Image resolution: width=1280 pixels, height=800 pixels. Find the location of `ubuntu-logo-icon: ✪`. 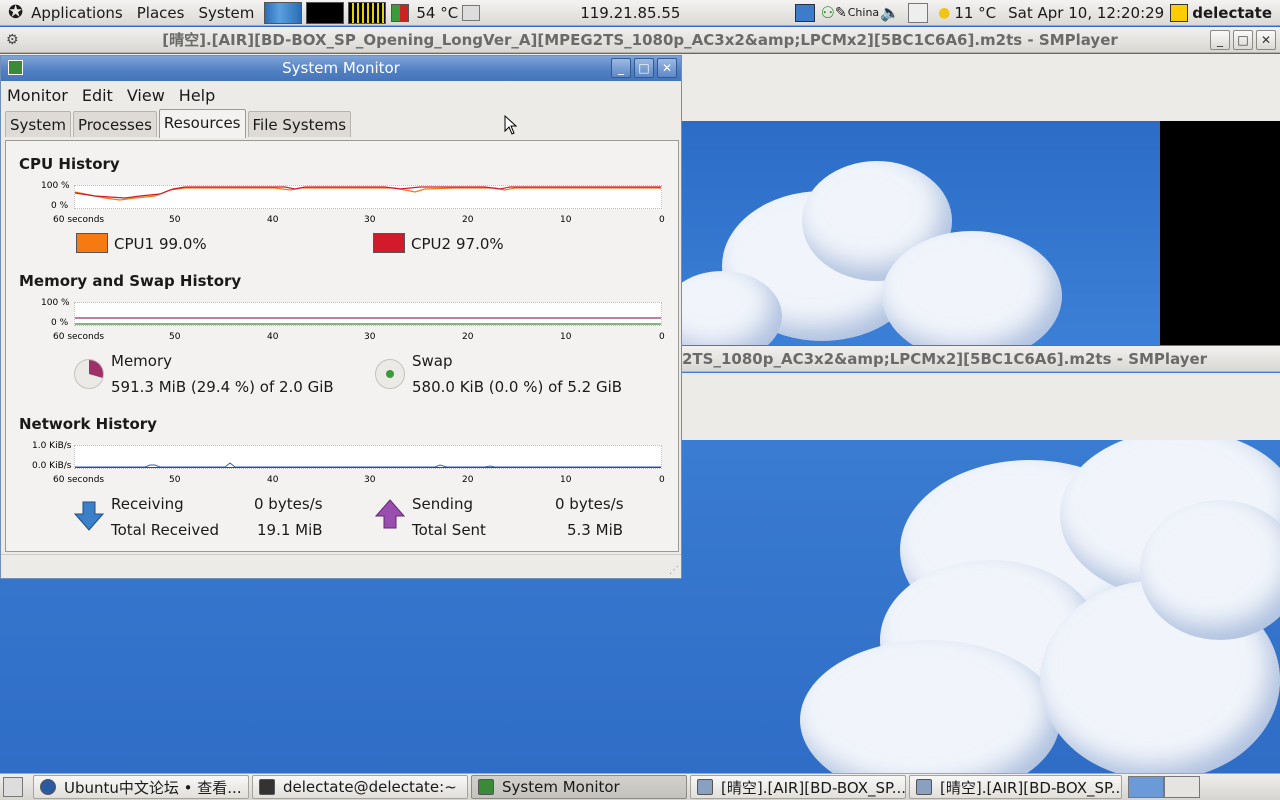

ubuntu-logo-icon: ✪ is located at coordinates (15, 12).